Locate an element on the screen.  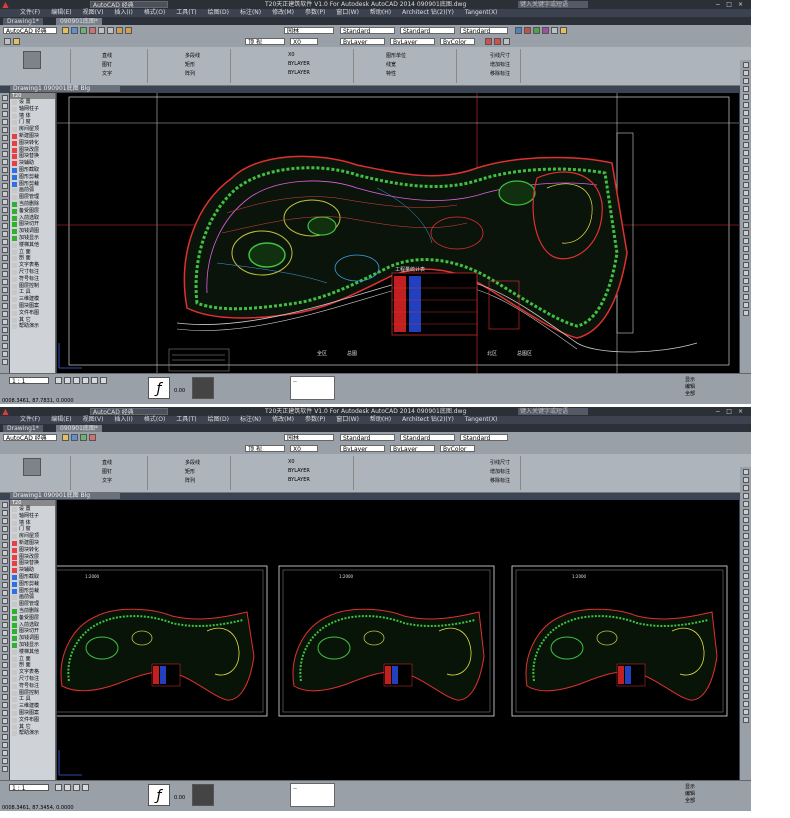
grid-icon is located at coordinates (67, 380).